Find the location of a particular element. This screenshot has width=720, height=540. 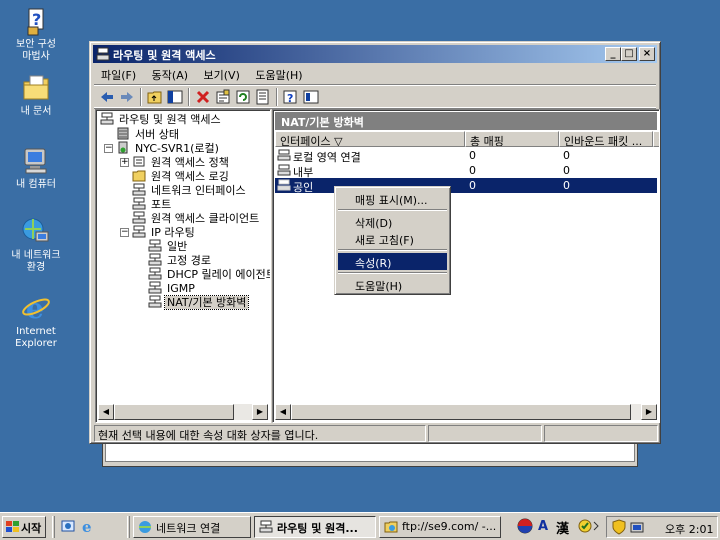

close-button: × is located at coordinates (647, 54).